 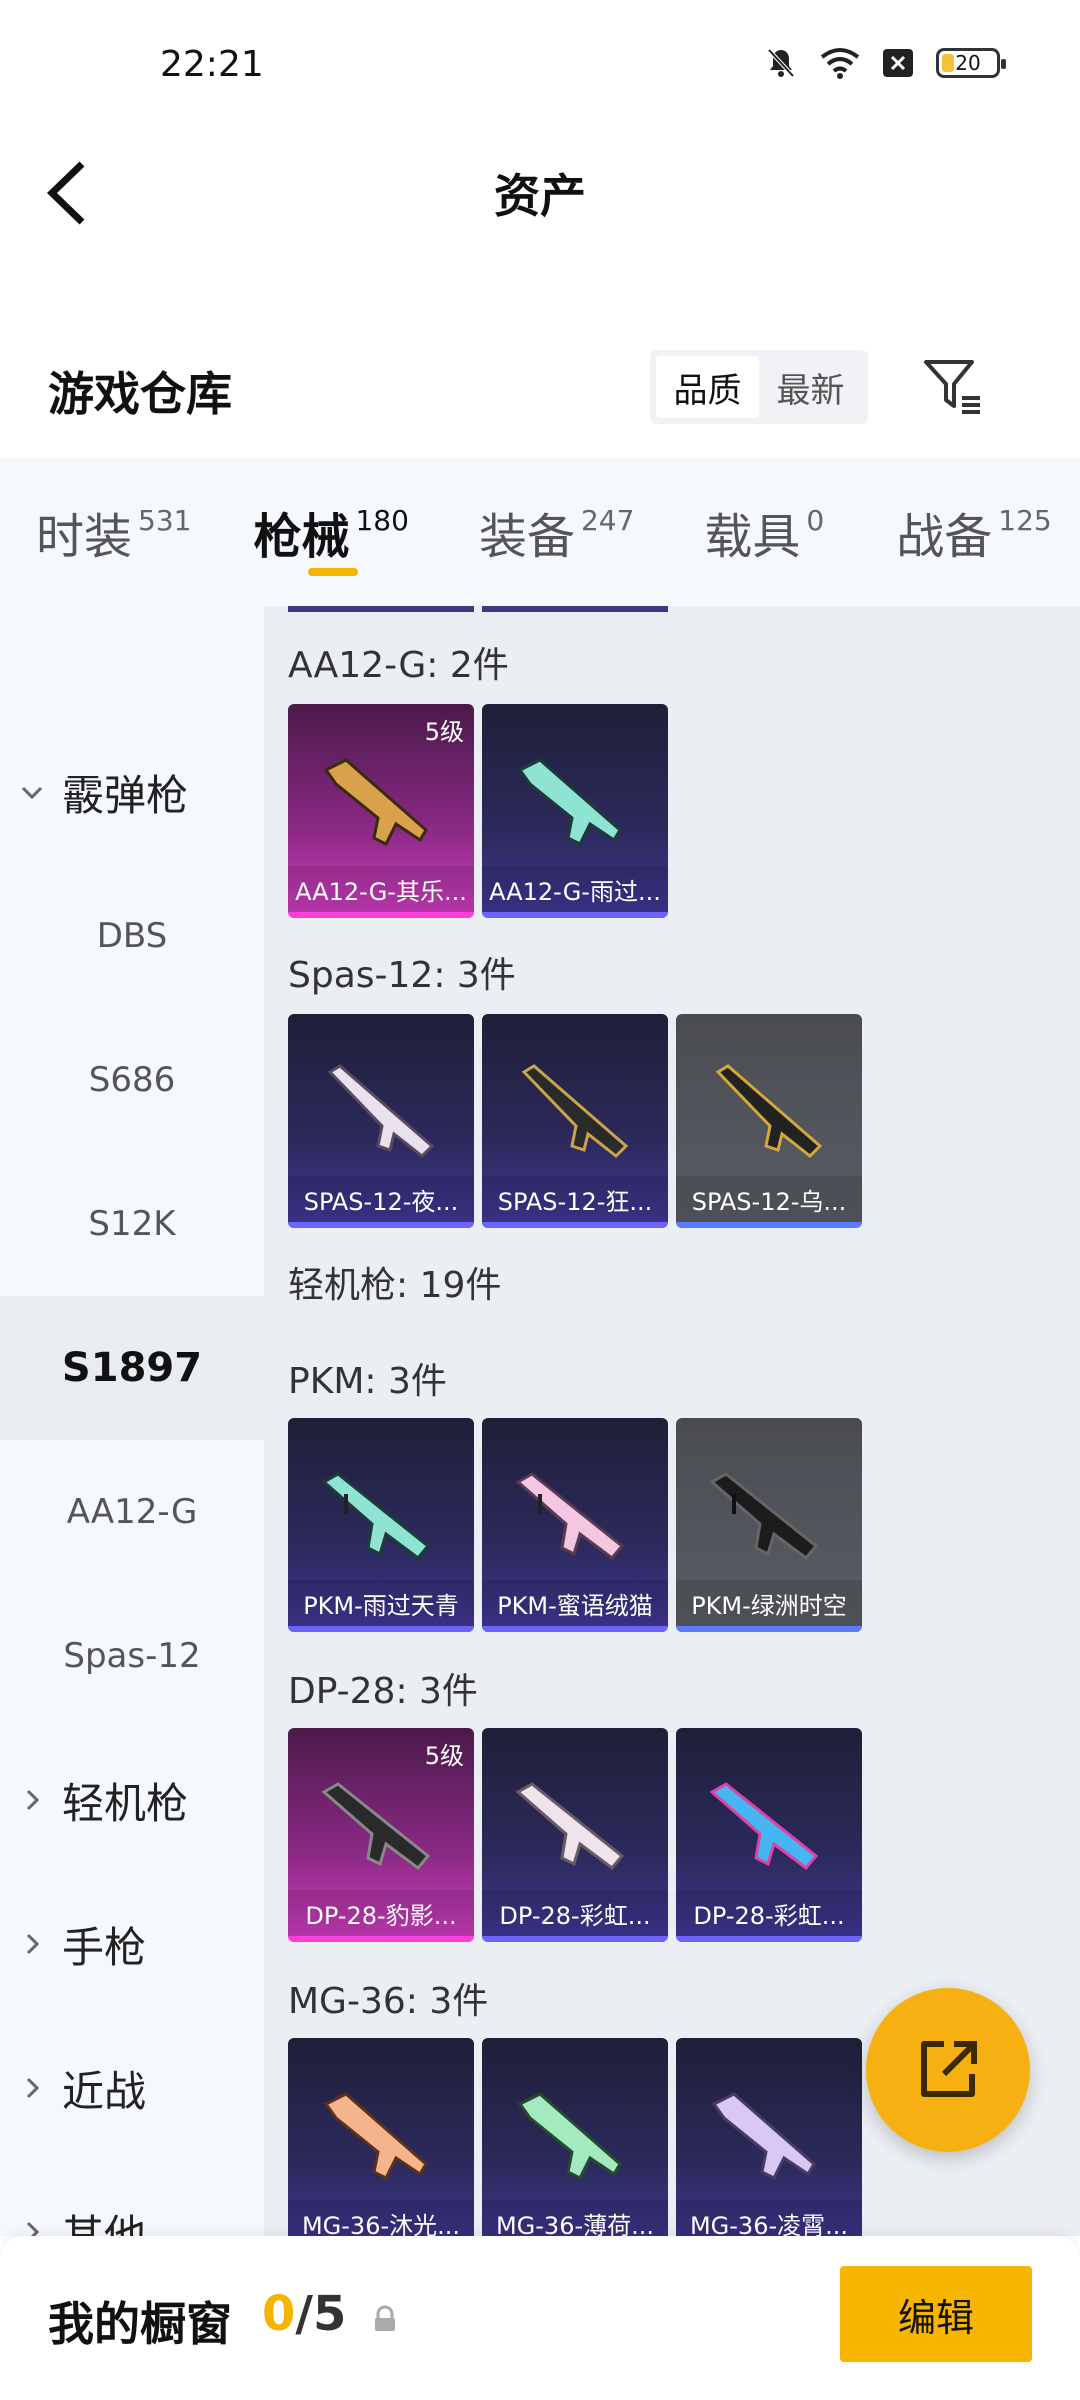 What do you see at coordinates (321, 2314) in the screenshot?
I see `showcase-total: /5` at bounding box center [321, 2314].